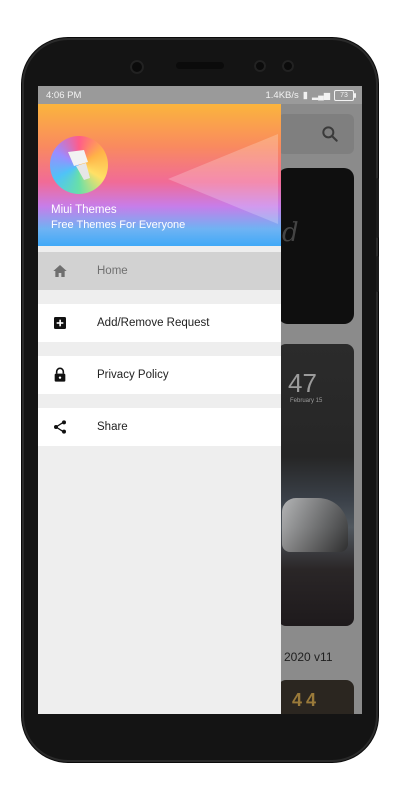 This screenshot has width=400, height=800. Describe the element at coordinates (153, 323) in the screenshot. I see `drawer-item-label: Add/Remove Request` at that location.